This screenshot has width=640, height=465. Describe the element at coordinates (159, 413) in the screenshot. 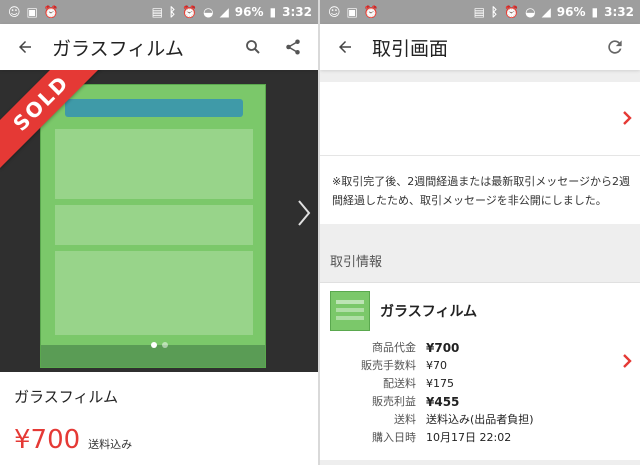

I see `product-info: ガラスフィルム ¥700 送料込み` at that location.